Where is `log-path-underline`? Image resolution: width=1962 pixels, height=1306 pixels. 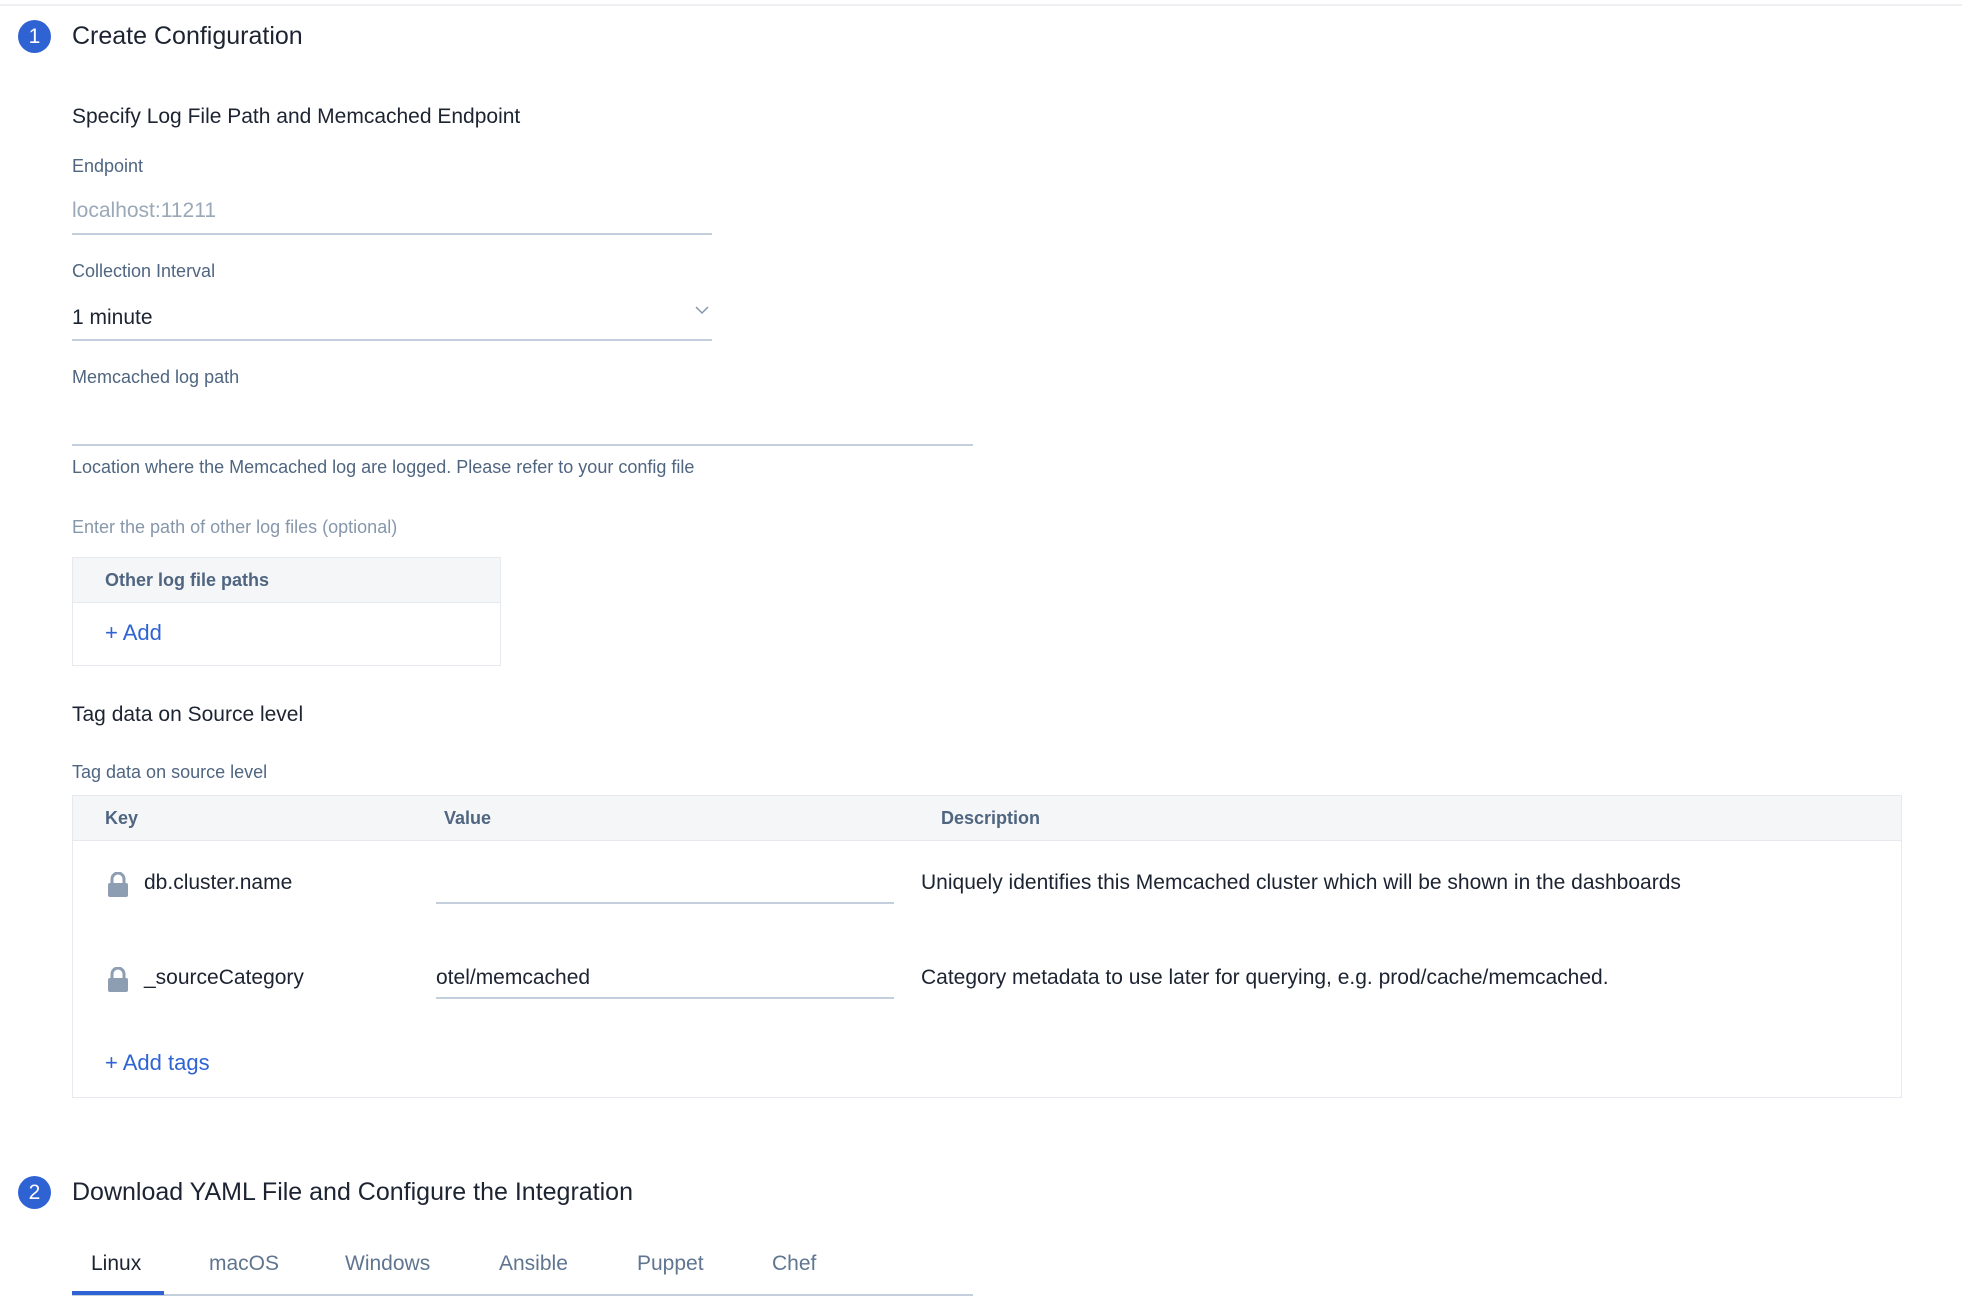
log-path-underline is located at coordinates (522, 445).